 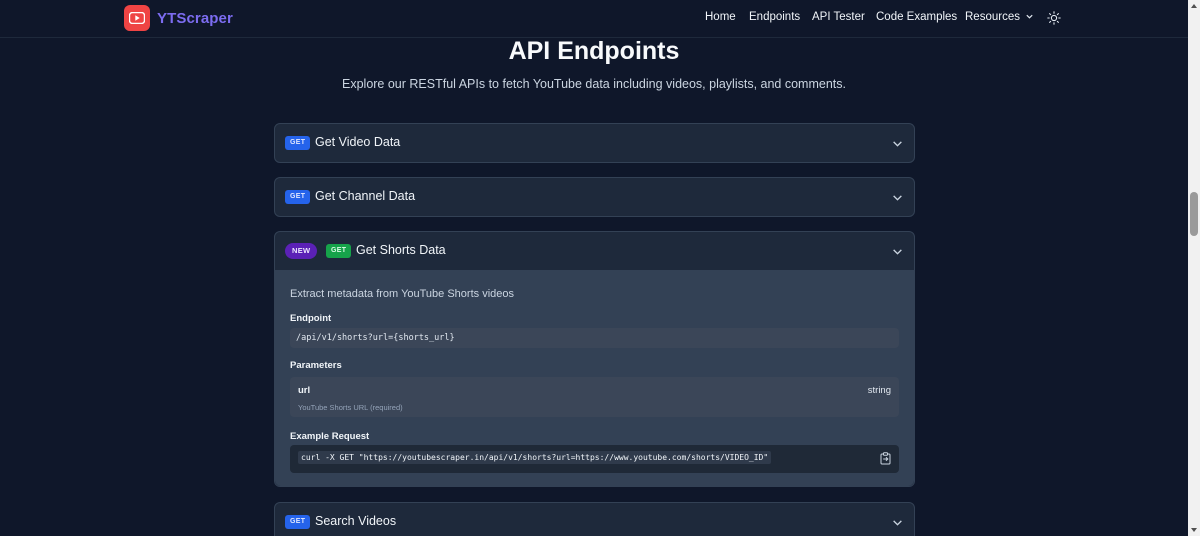 What do you see at coordinates (594, 338) in the screenshot?
I see `endpoint-path: /api/v1/shorts?url={shorts_url}` at bounding box center [594, 338].